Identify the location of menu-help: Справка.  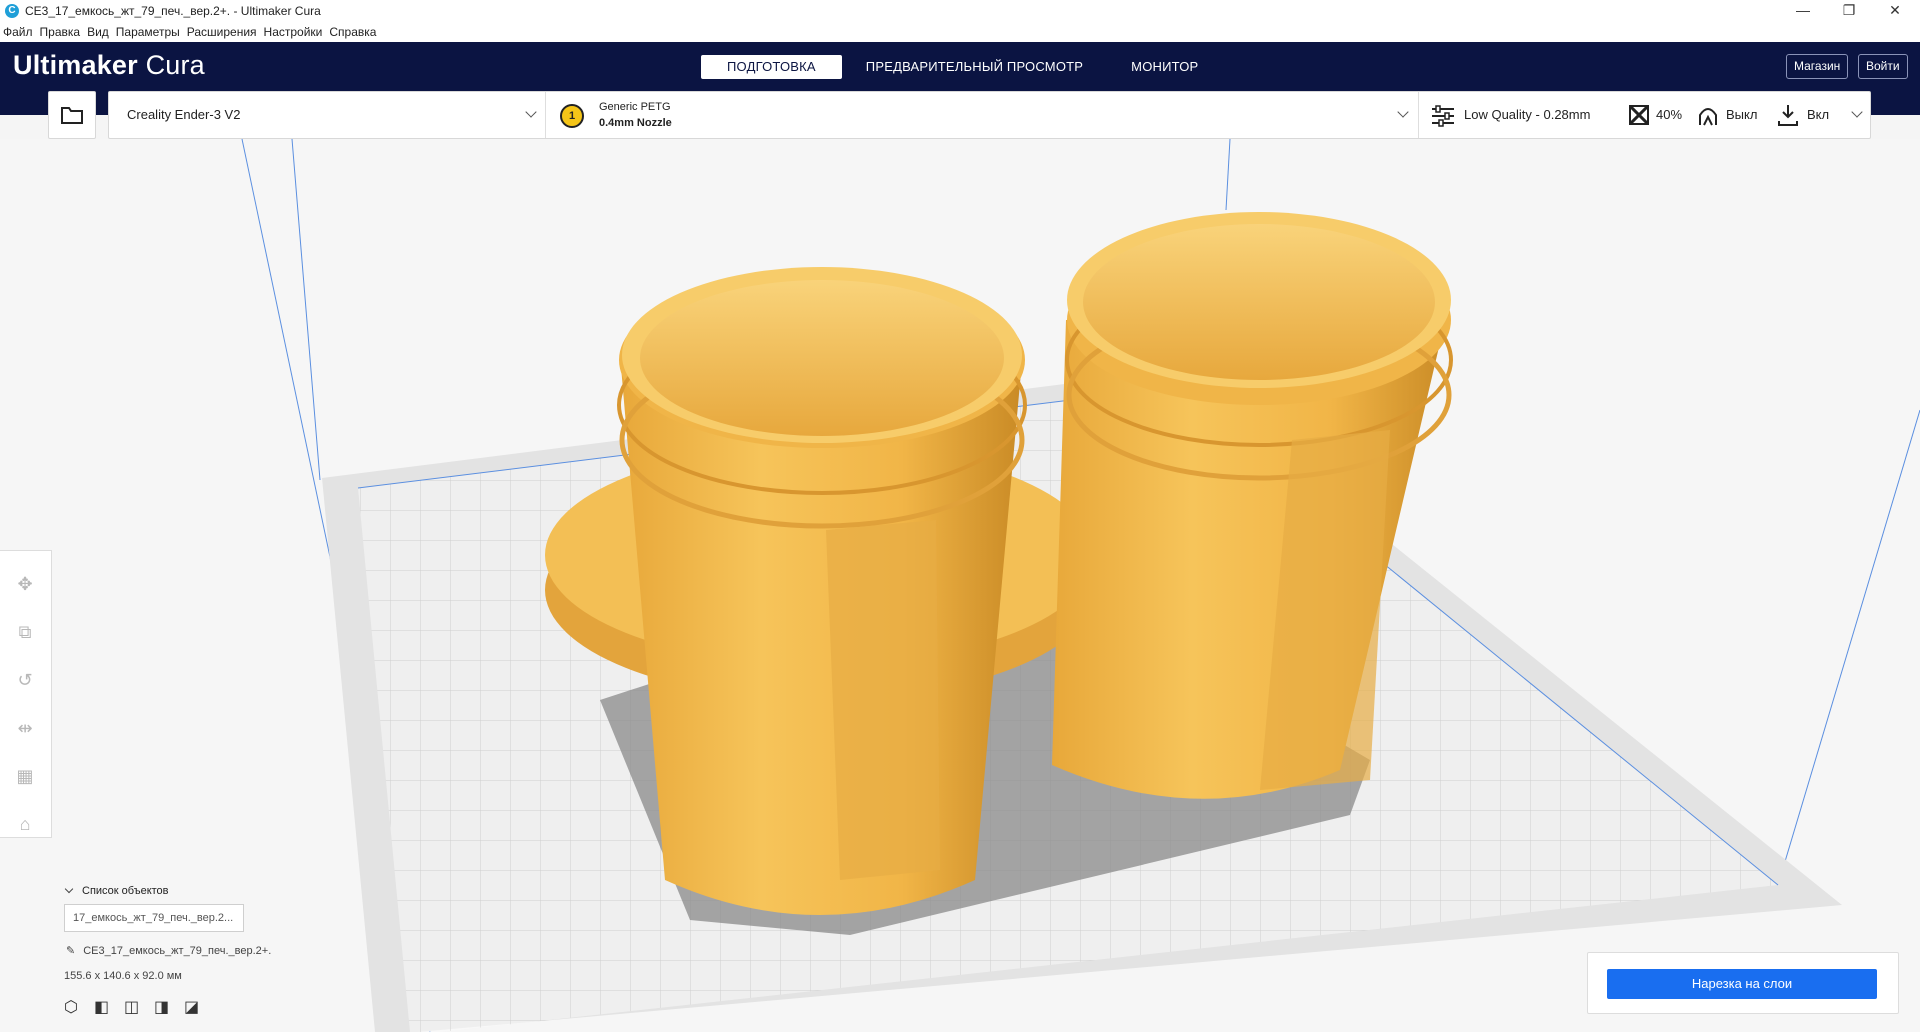
(352, 32).